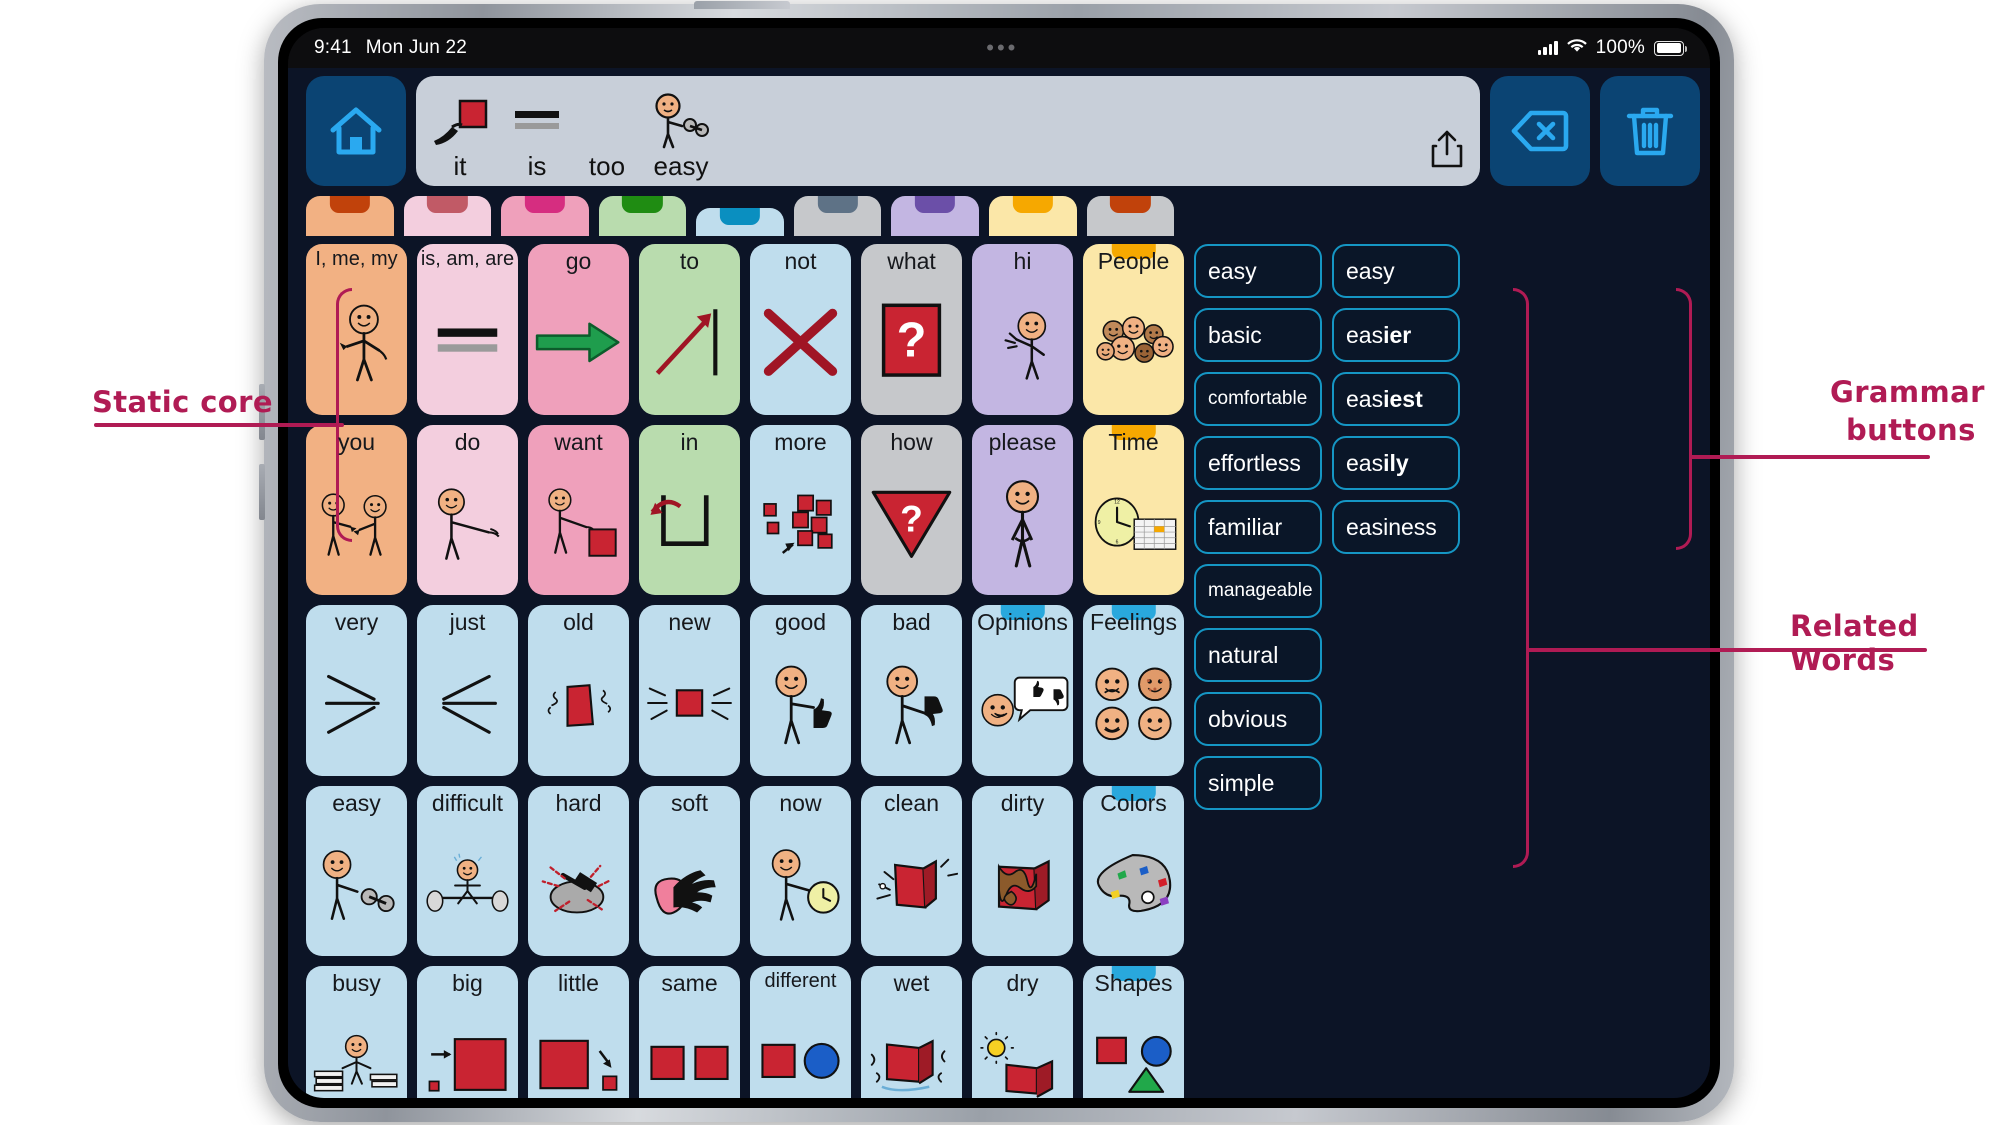  Describe the element at coordinates (356, 131) in the screenshot. I see `home-button` at that location.